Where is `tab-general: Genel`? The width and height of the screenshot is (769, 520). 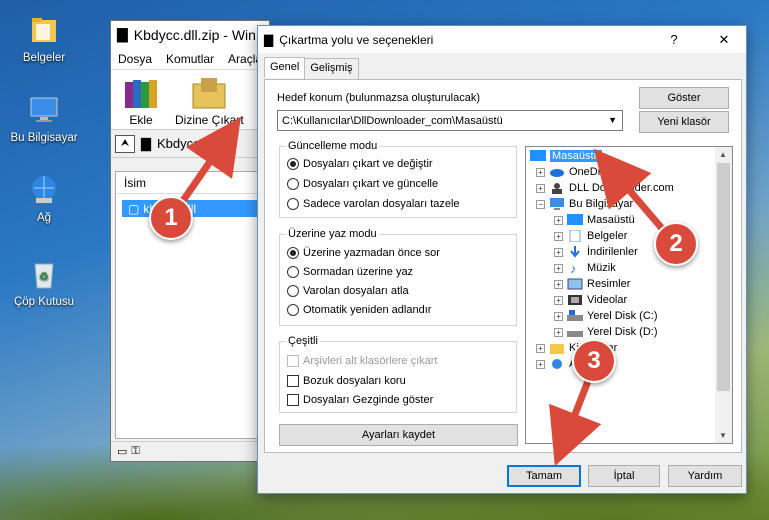 tab-general: Genel is located at coordinates (285, 67).